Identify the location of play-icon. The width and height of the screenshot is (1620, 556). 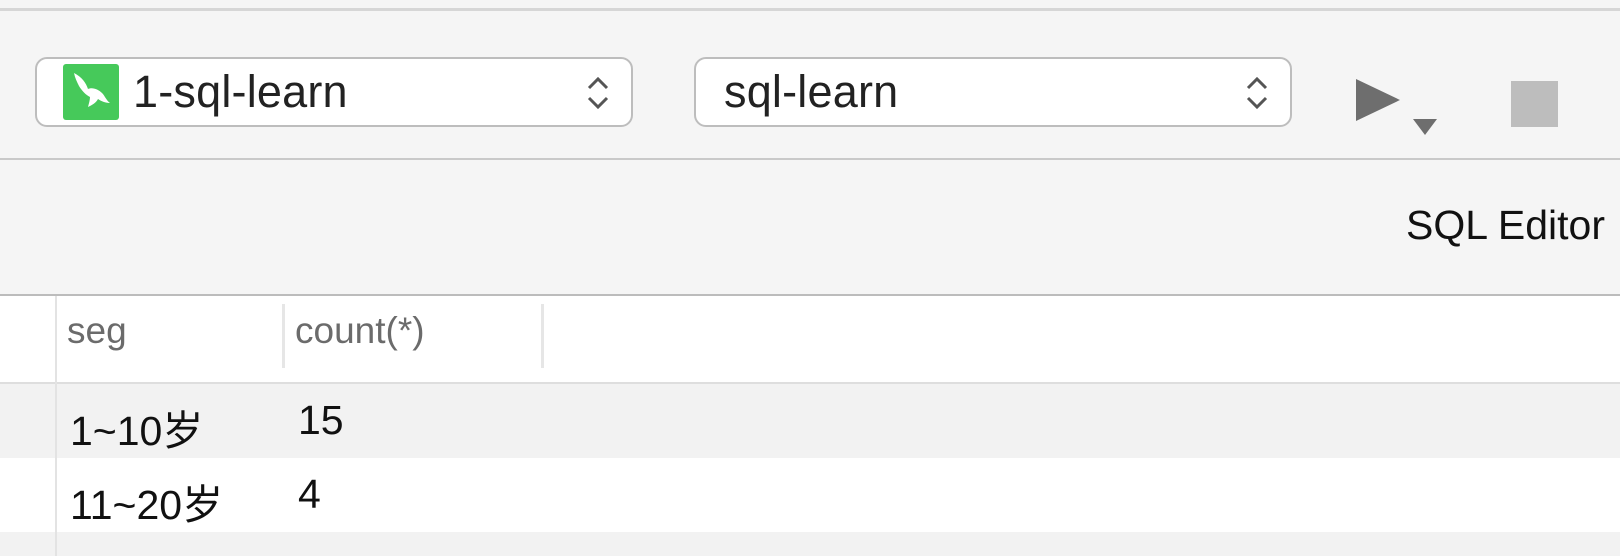
(1395, 110).